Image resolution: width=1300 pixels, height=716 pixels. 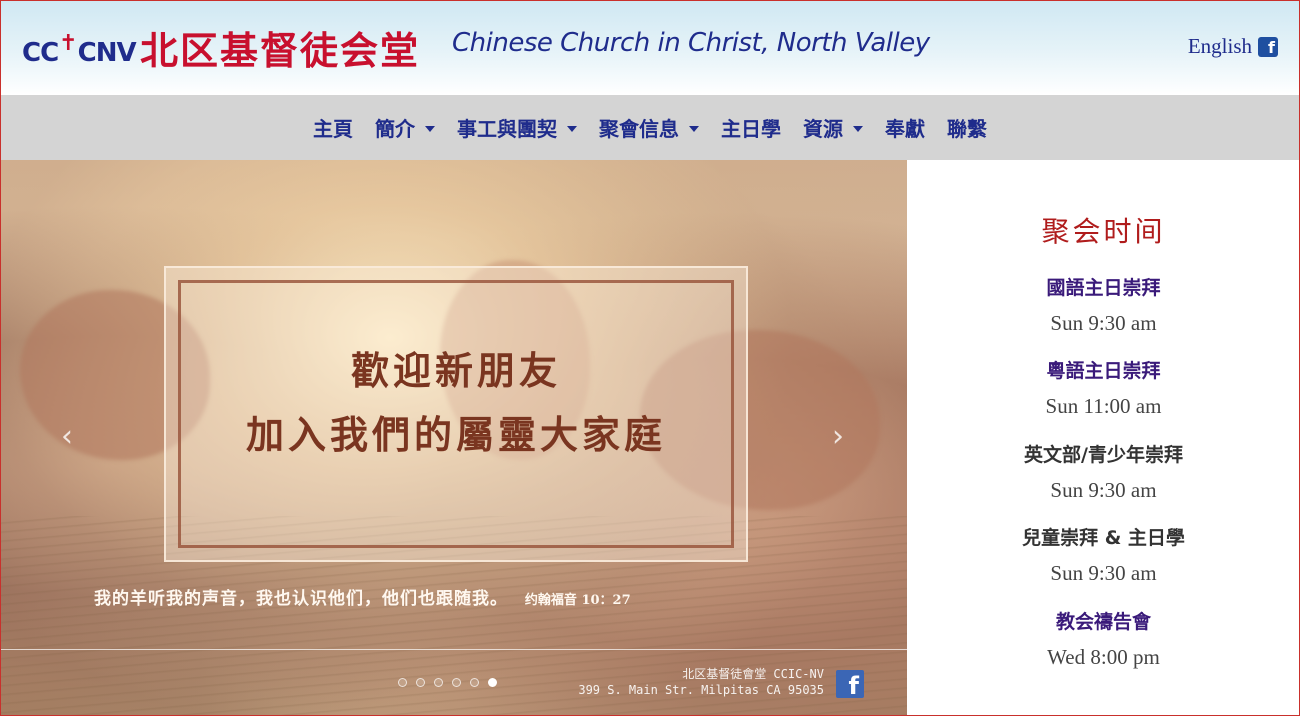 What do you see at coordinates (67, 437) in the screenshot?
I see `carousel-prev-arrow-icon: ‹` at bounding box center [67, 437].